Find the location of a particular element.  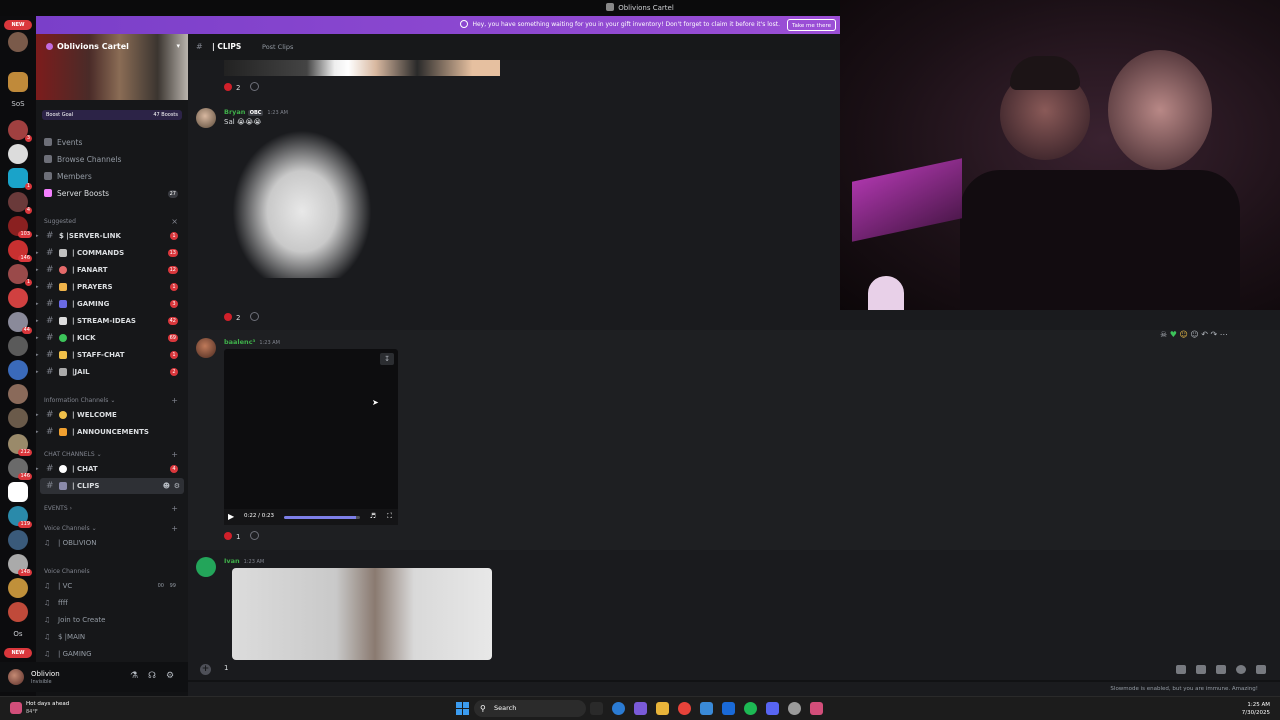

channel-commands: ▸ # | COMMANDS 13 is located at coordinates (111, 253).